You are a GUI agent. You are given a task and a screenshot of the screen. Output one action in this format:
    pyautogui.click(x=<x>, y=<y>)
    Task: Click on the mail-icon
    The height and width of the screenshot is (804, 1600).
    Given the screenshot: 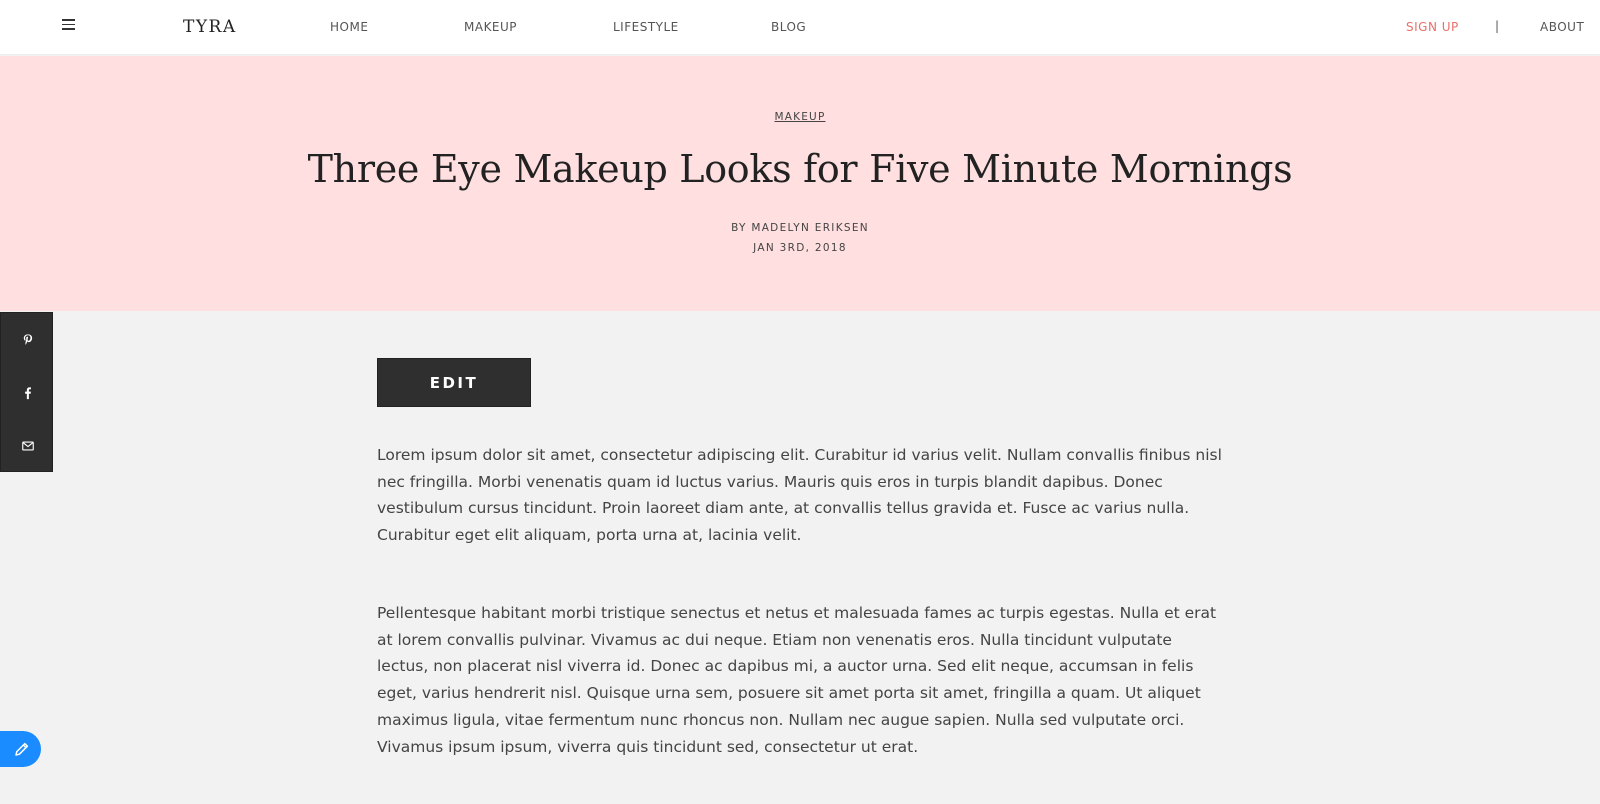 What is the action you would take?
    pyautogui.click(x=27, y=445)
    